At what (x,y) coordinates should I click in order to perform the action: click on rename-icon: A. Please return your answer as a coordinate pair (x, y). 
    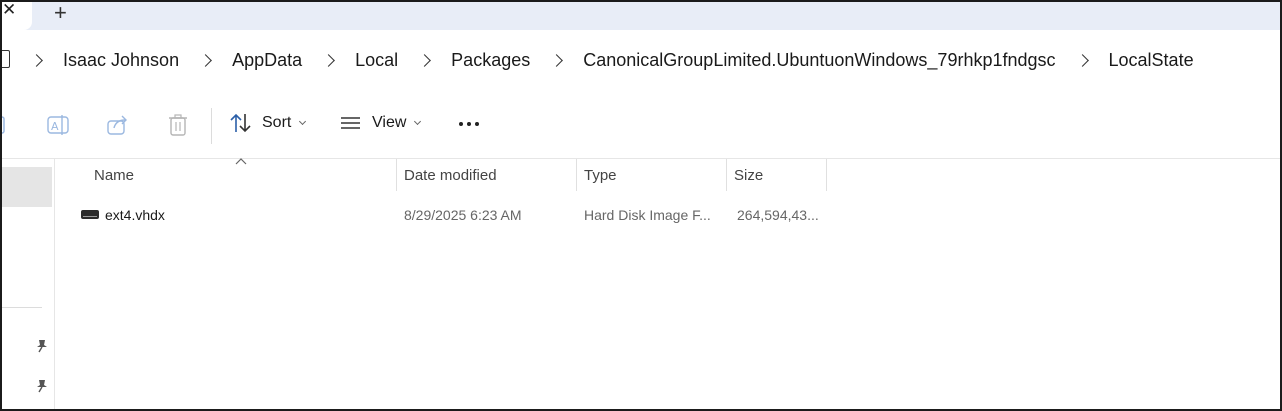
    Looking at the image, I should click on (58, 125).